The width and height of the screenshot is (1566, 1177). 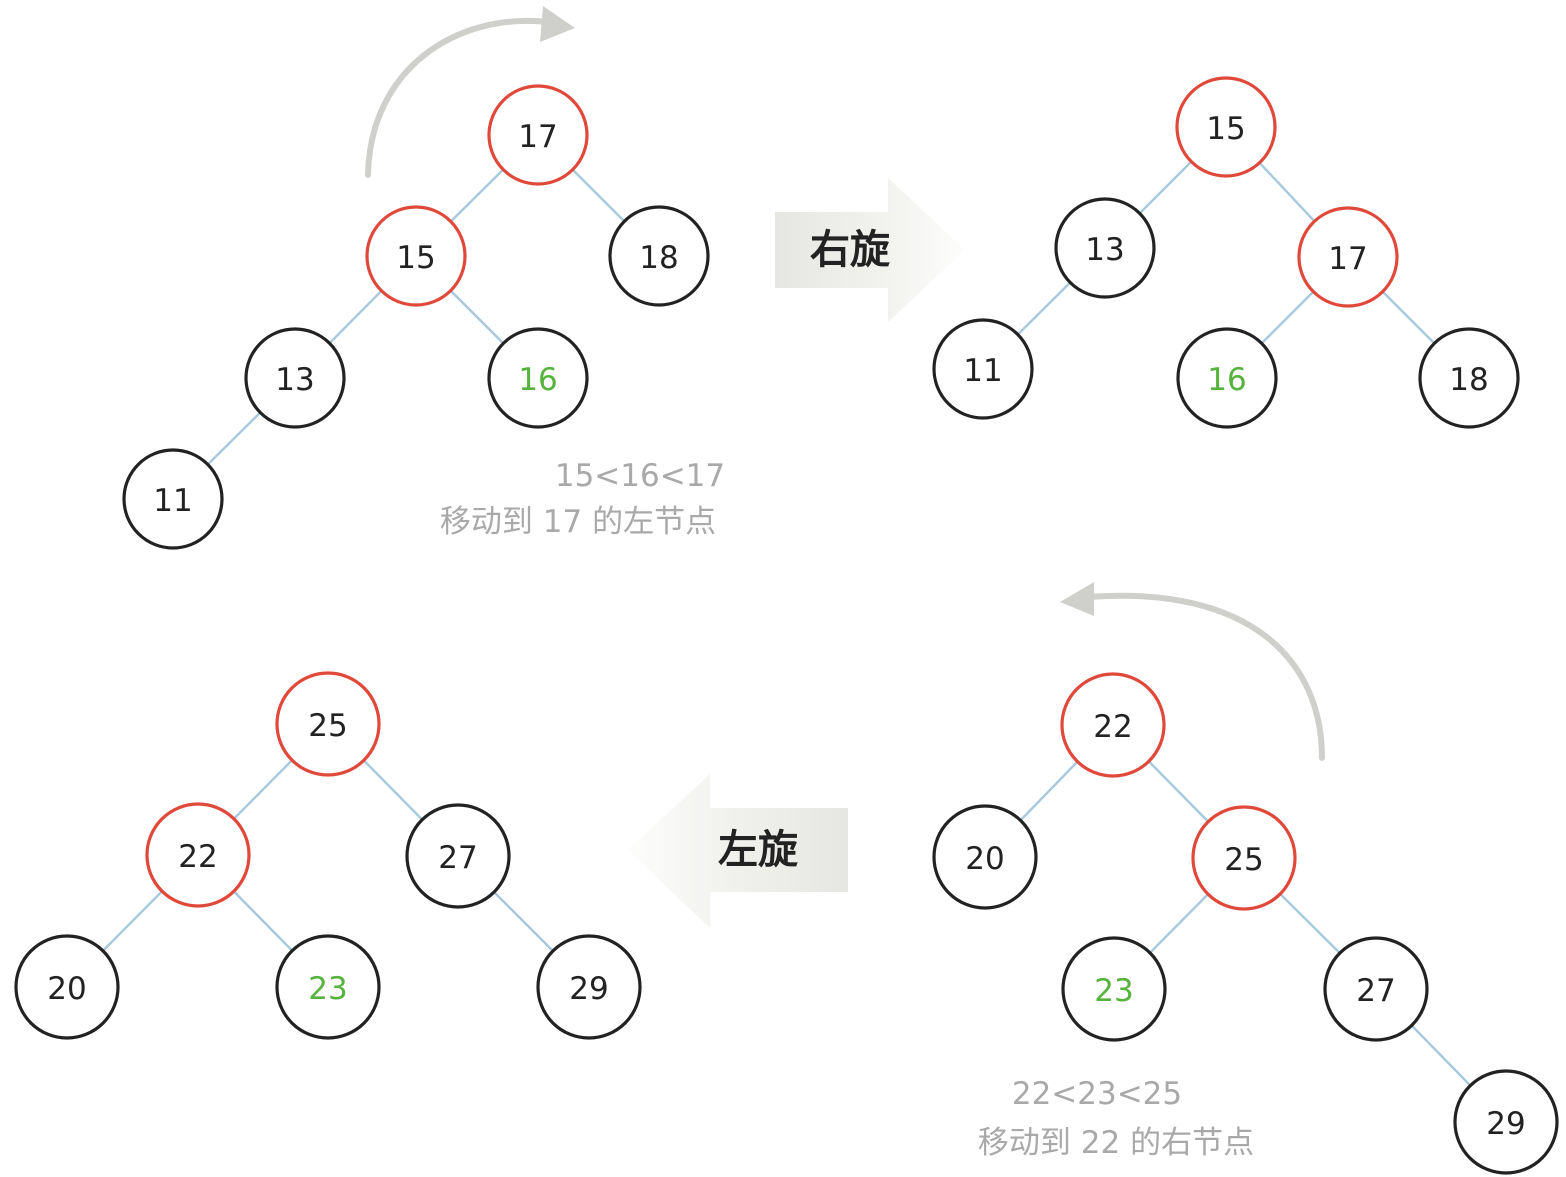 I want to click on arrow-label: 右旋, so click(x=850, y=250).